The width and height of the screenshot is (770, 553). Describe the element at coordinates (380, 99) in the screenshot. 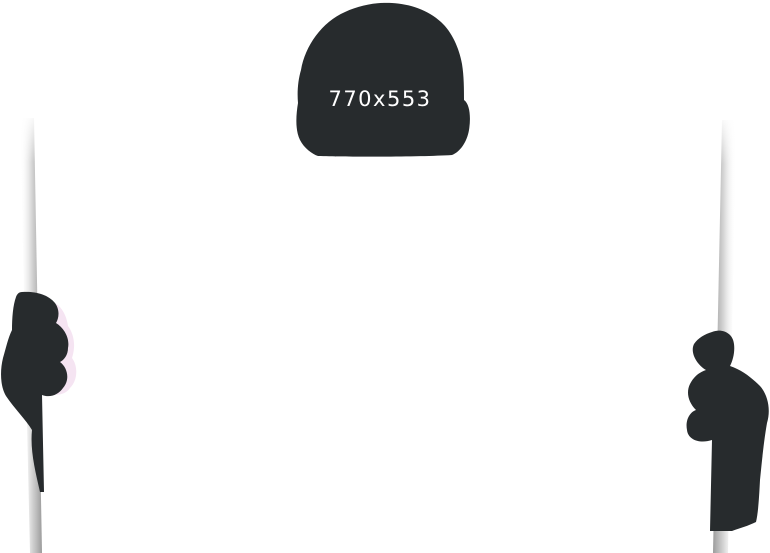

I see `image-dimensions-label: 770x553` at that location.